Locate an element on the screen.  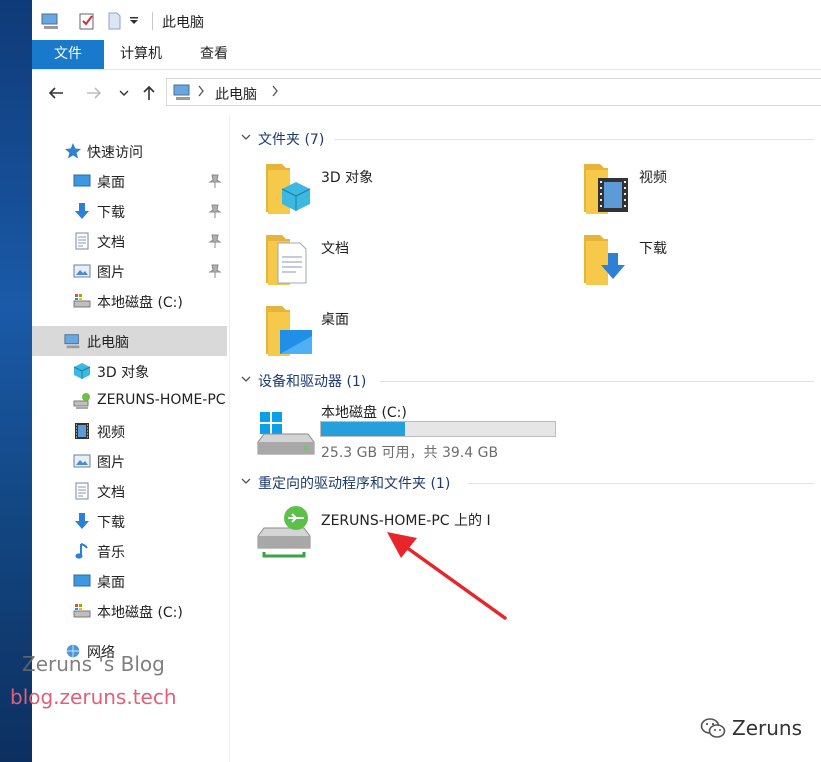
drive-space-info: 25.3 GB 可用，共 39.4 GB is located at coordinates (410, 453).